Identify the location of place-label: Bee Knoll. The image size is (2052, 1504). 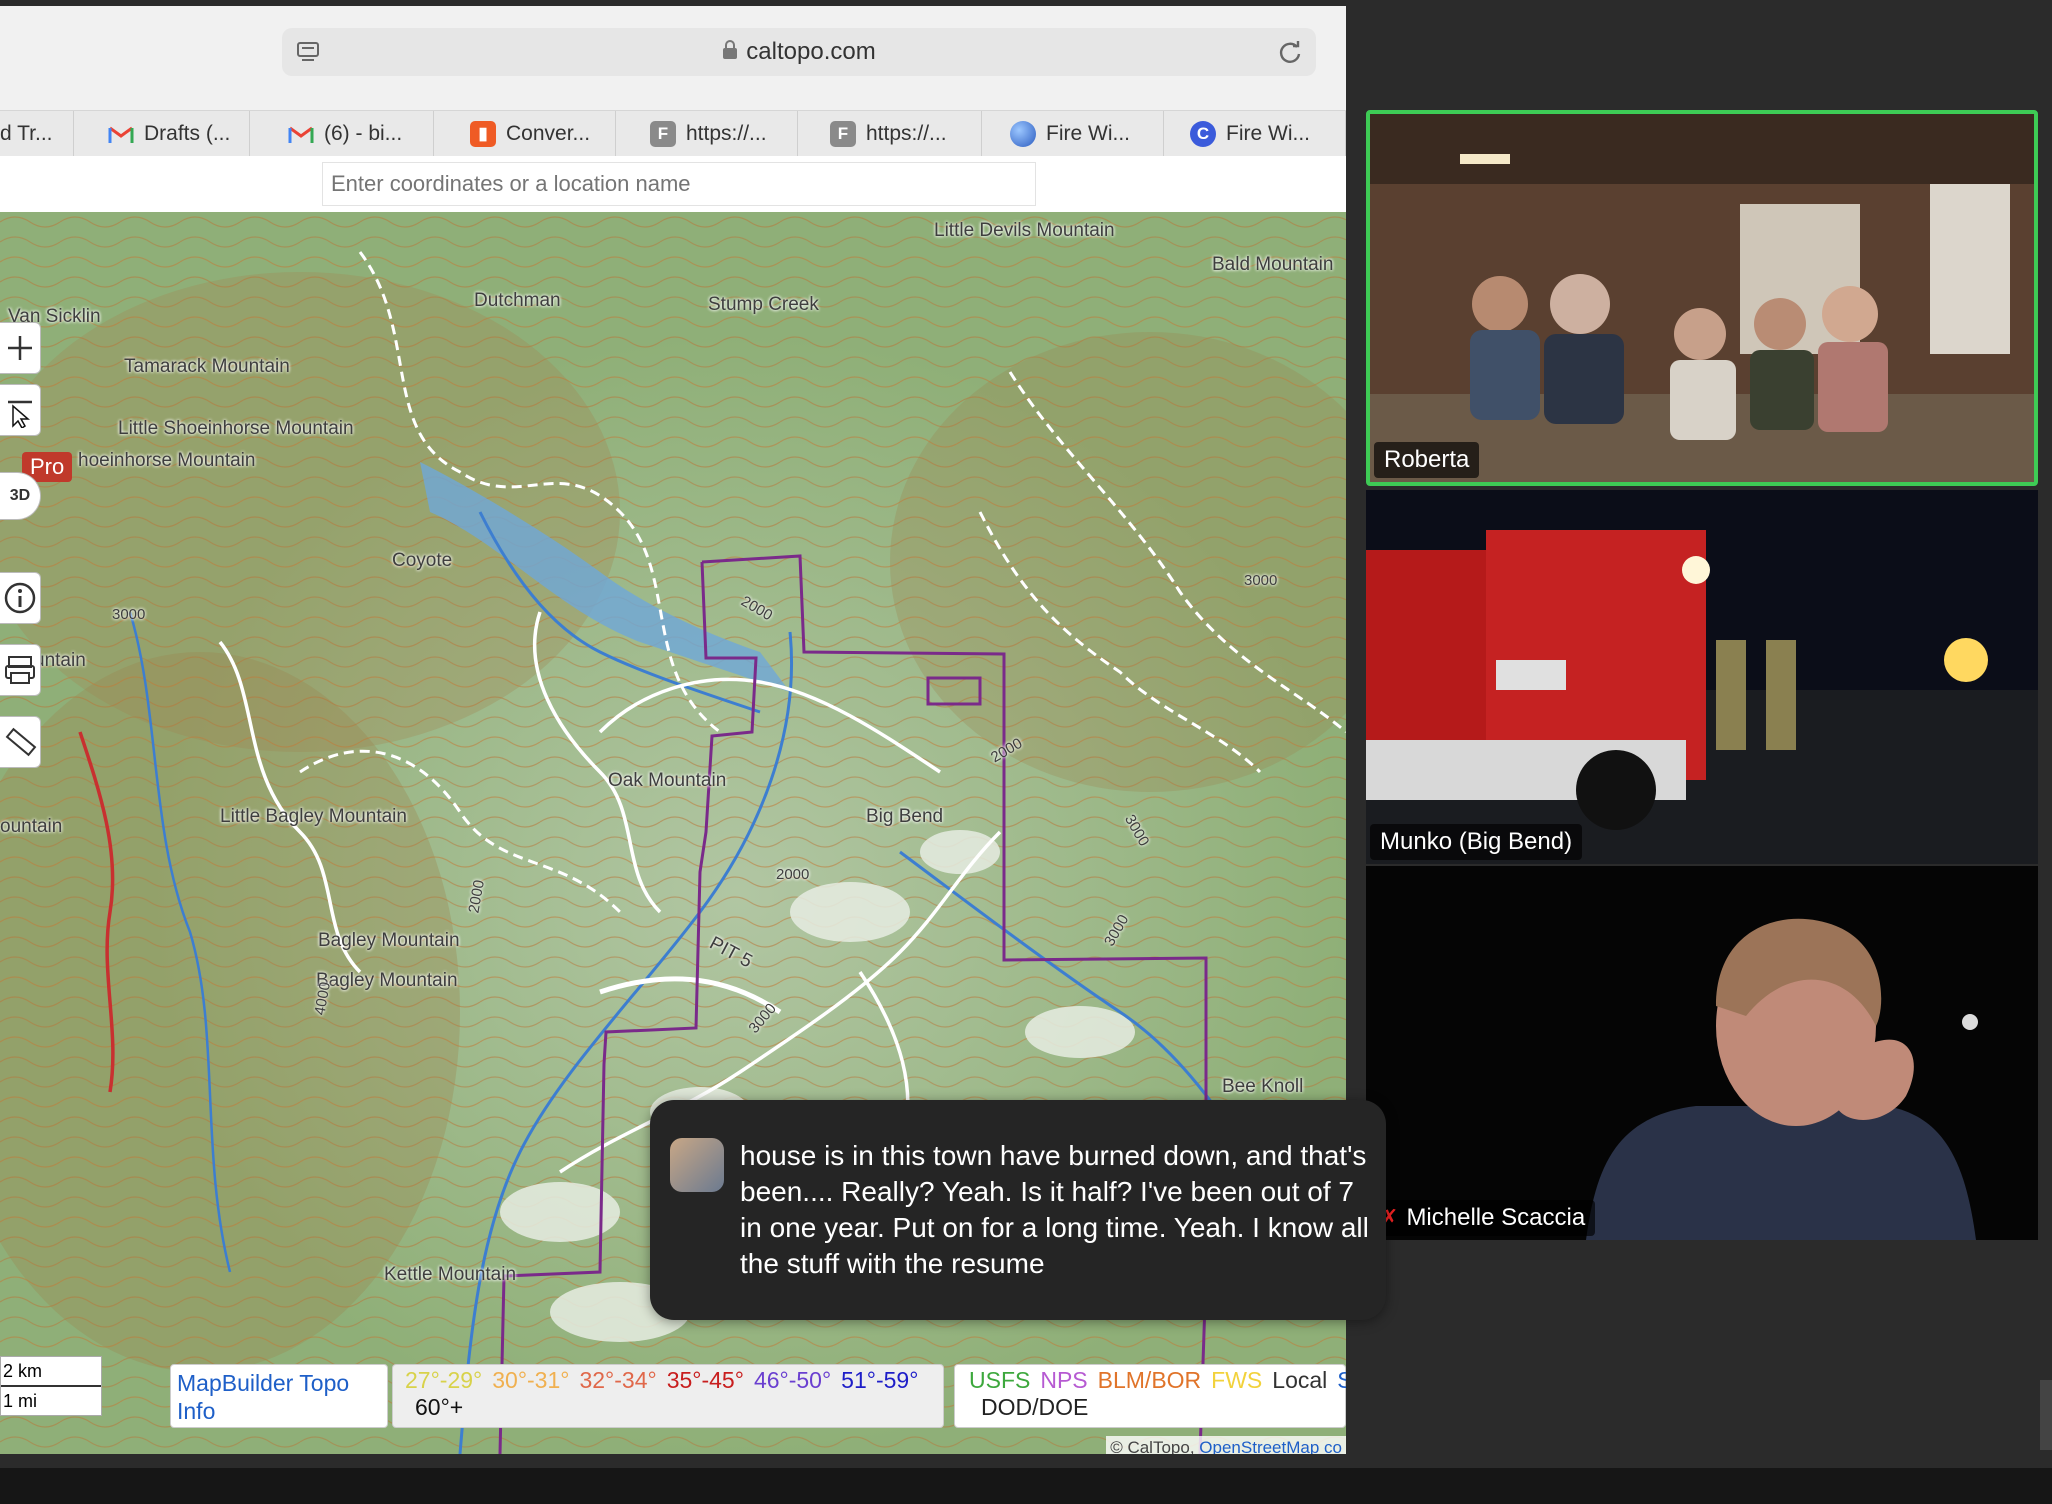
(1263, 1086).